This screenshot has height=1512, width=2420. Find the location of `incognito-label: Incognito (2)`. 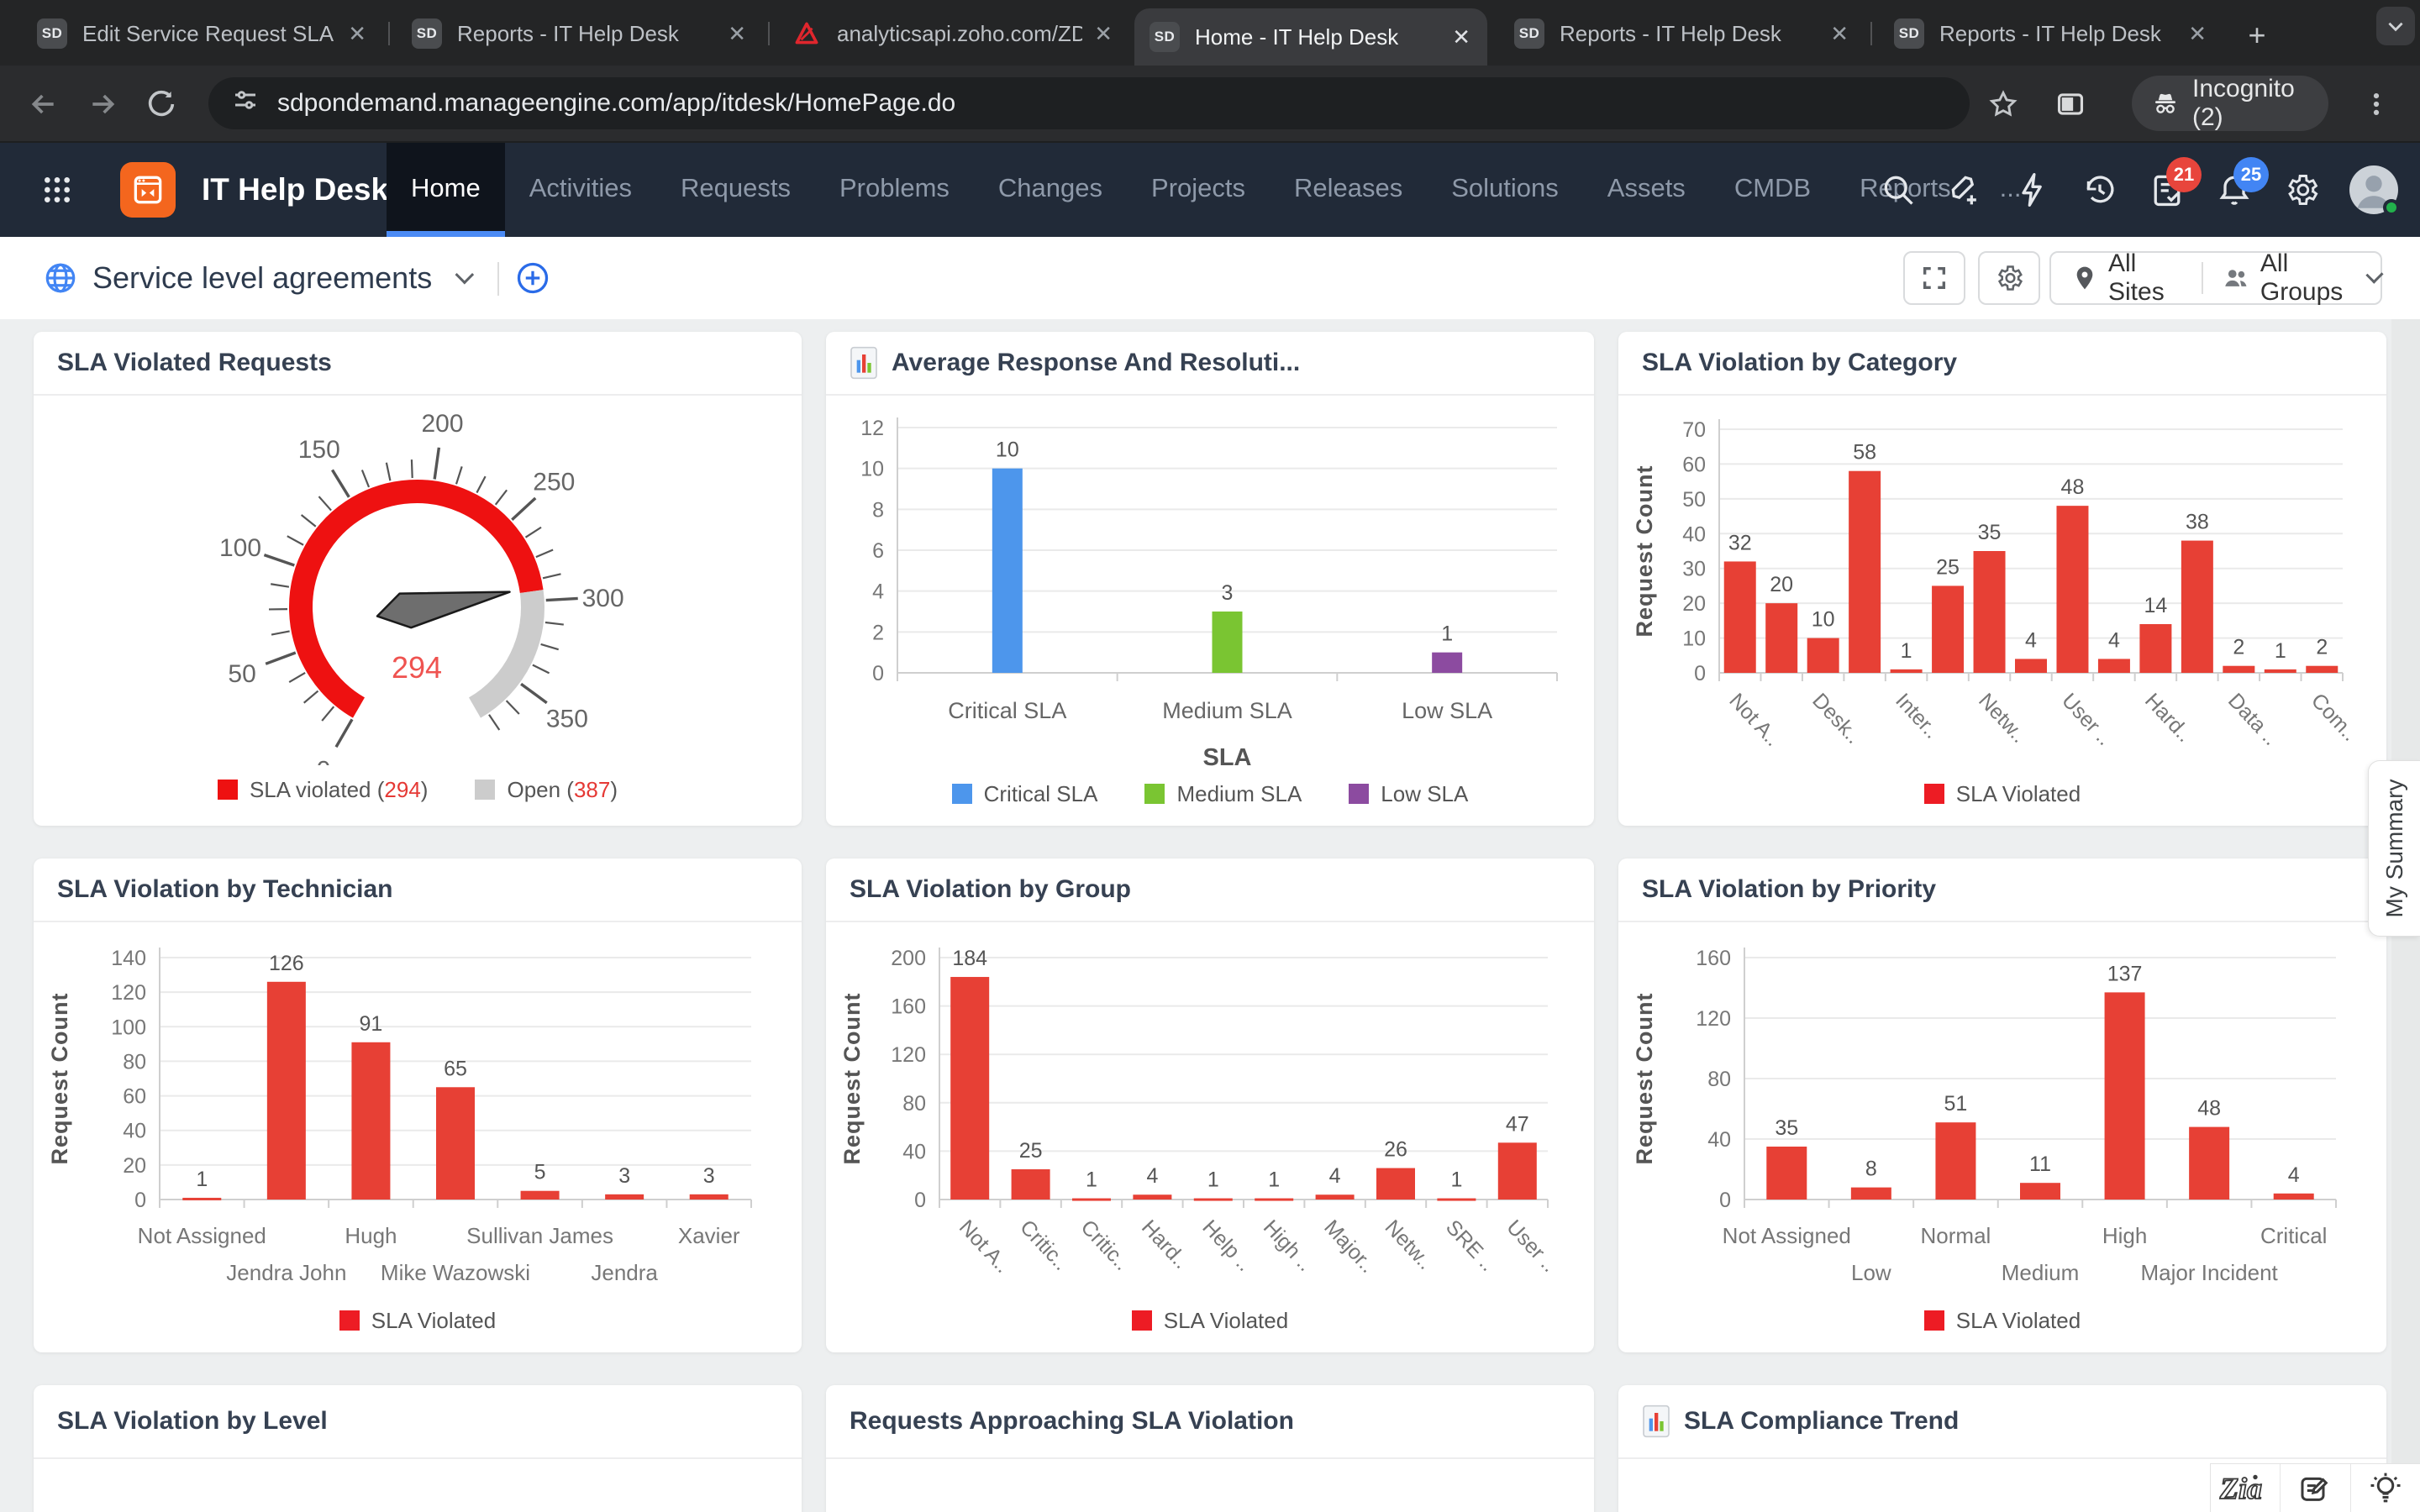

incognito-label: Incognito (2) is located at coordinates (2243, 103).